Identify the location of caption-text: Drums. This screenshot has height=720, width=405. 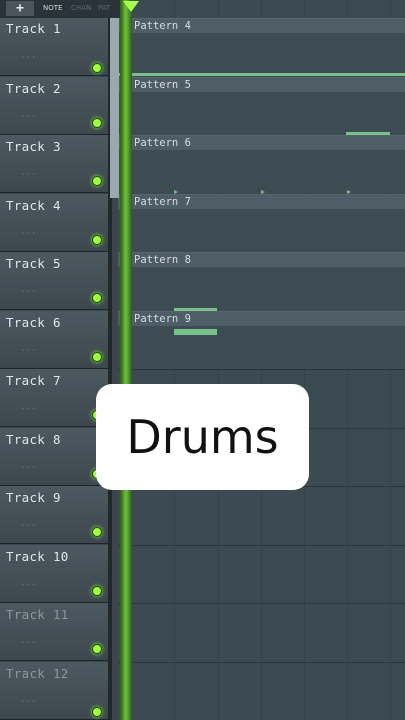
(202, 437).